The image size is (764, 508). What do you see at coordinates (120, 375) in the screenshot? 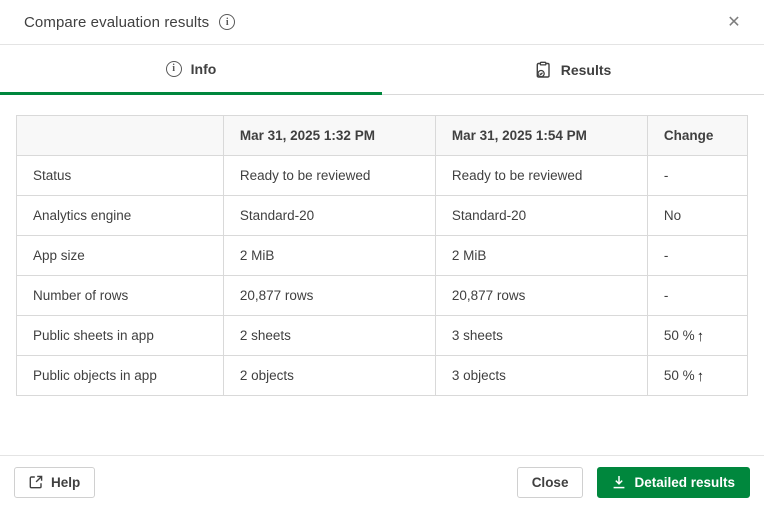
I see `row-label: Public objects in app` at bounding box center [120, 375].